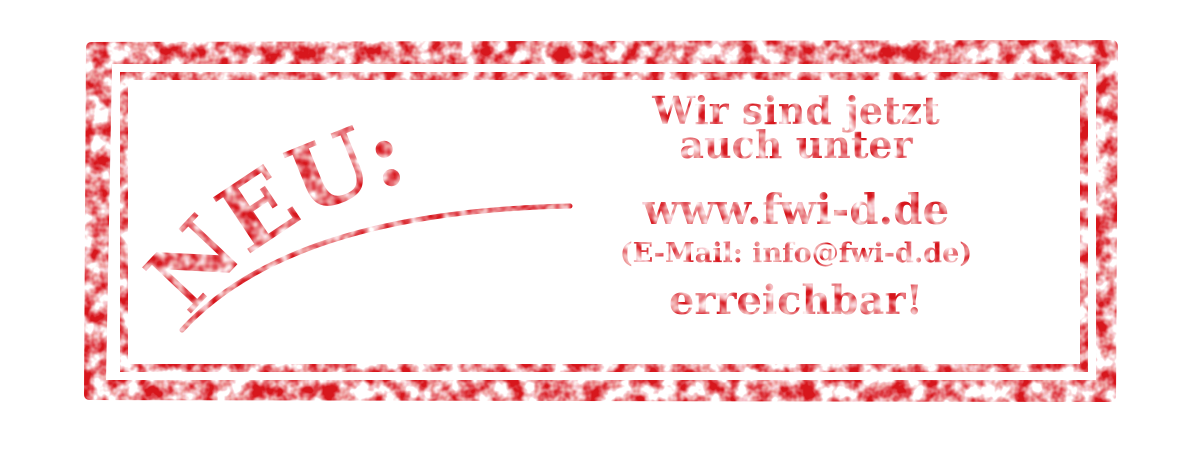  I want to click on message-closing: erreichbar!, so click(796, 300).